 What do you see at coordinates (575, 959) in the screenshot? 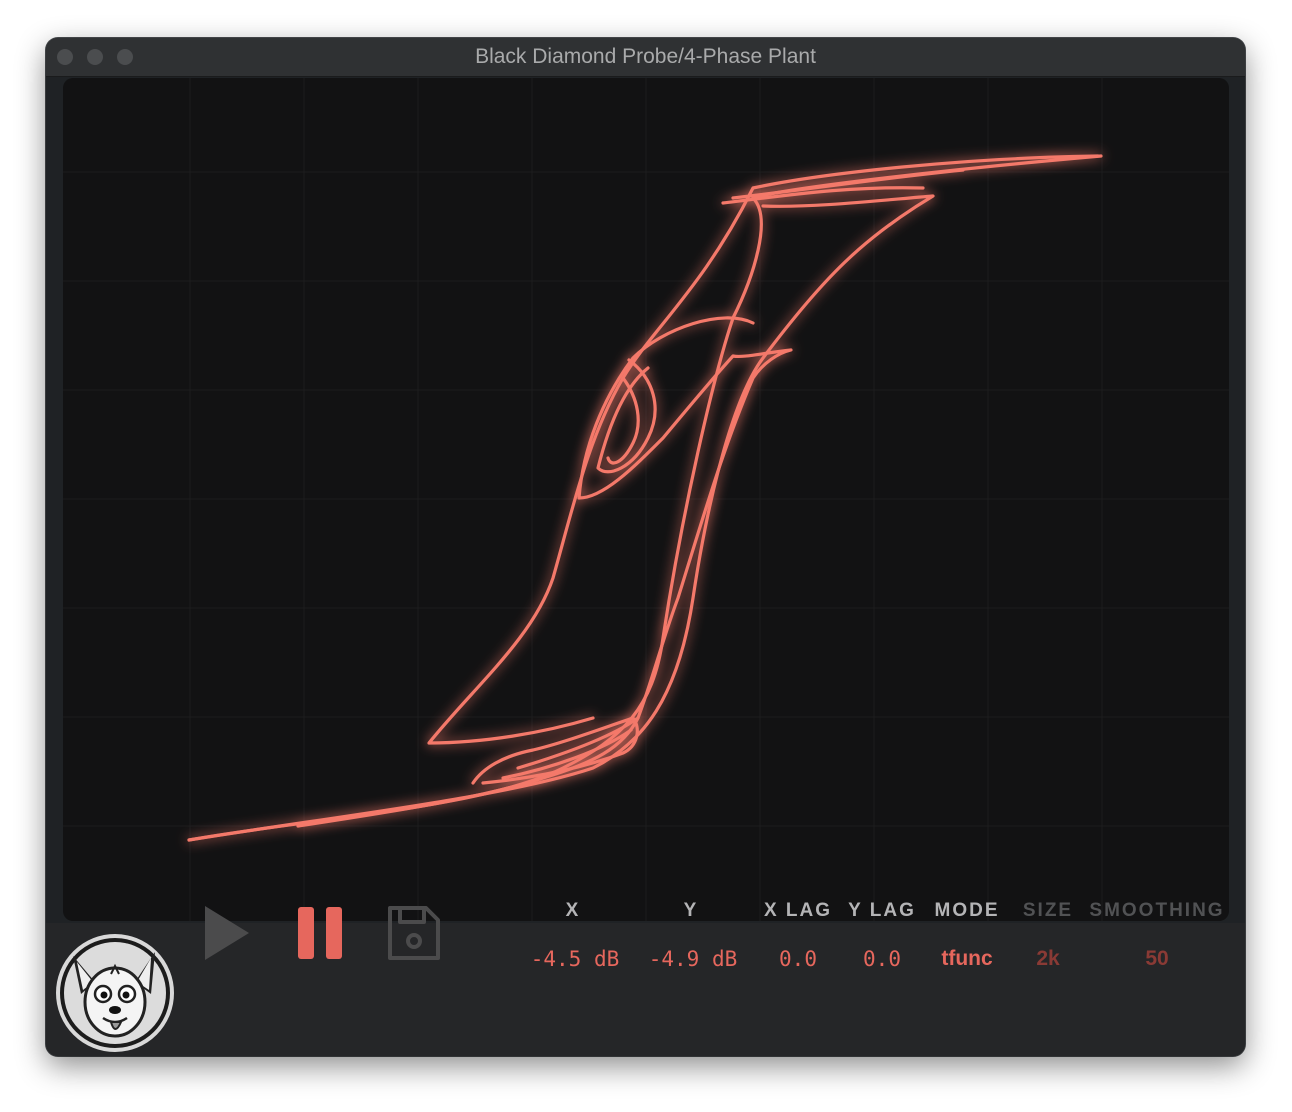
I see `x-value: -4.5 dB` at bounding box center [575, 959].